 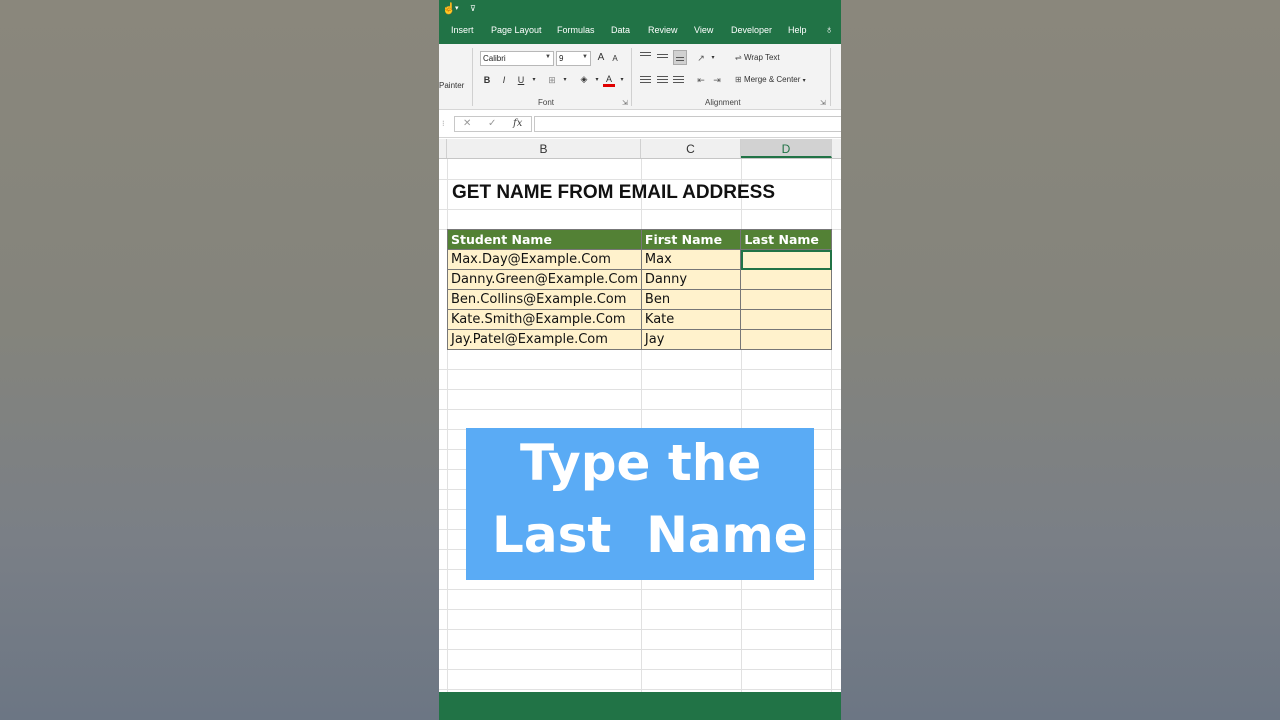 I want to click on wrap-text-button: ⇌ Wrap Text, so click(x=757, y=57).